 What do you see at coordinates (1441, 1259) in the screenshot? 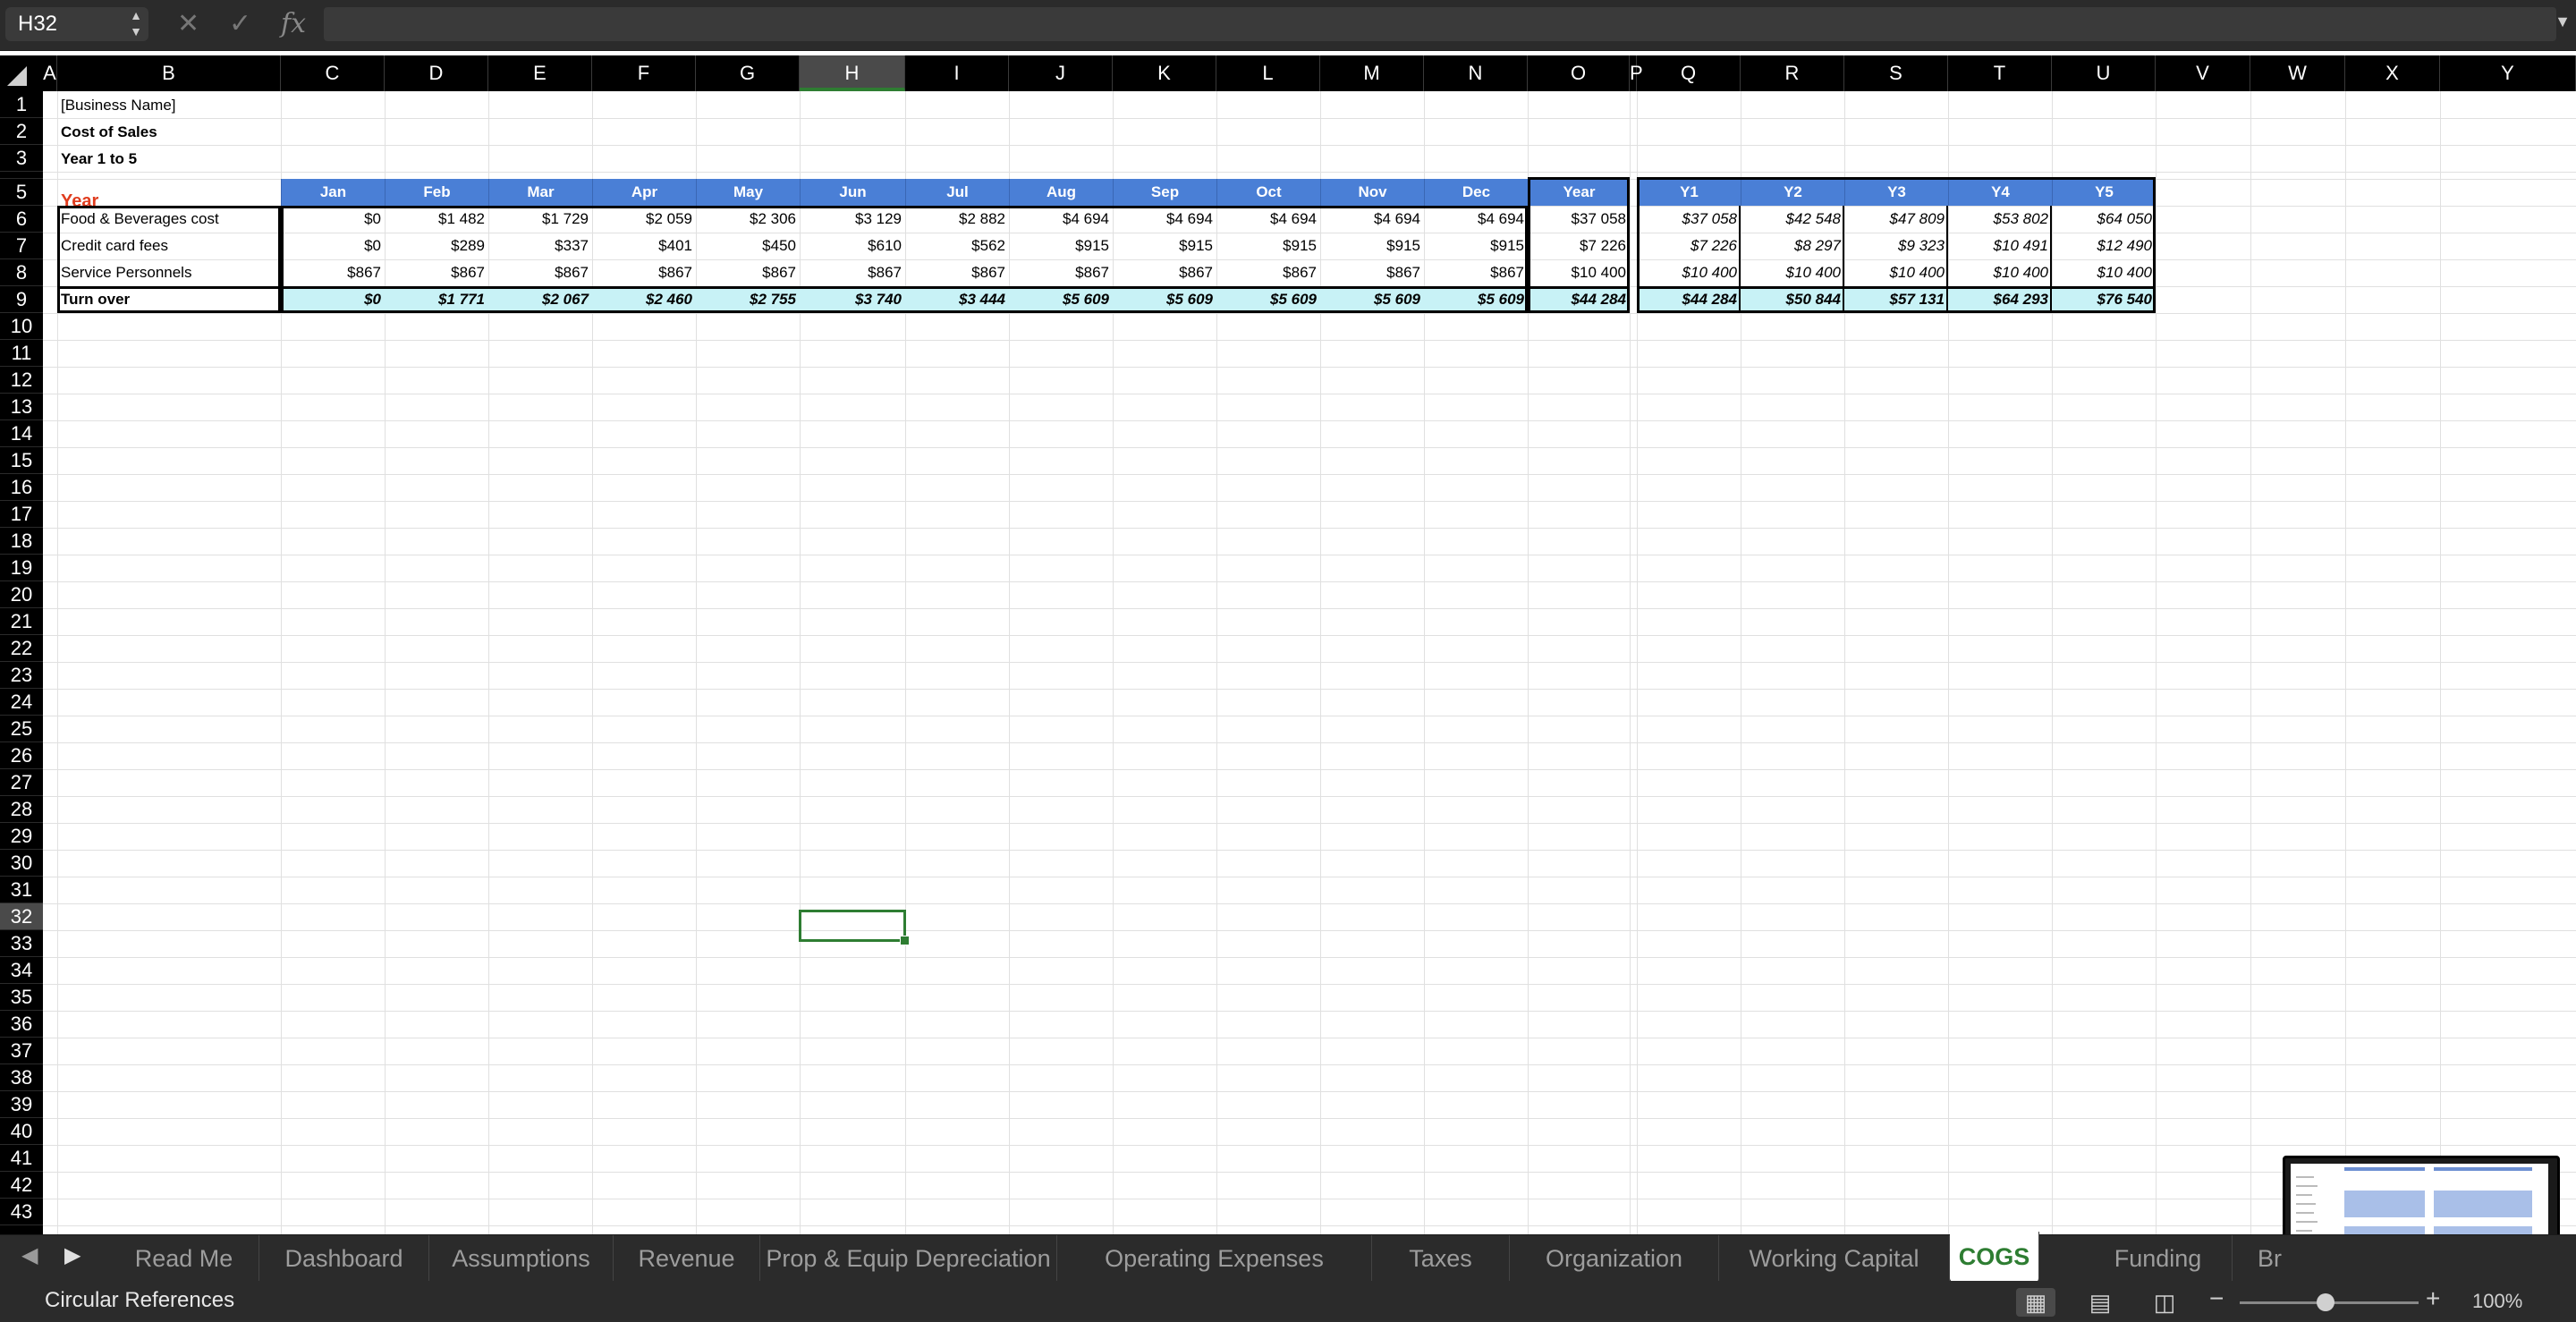
I see `sheet-tab-taxes: Taxes` at bounding box center [1441, 1259].